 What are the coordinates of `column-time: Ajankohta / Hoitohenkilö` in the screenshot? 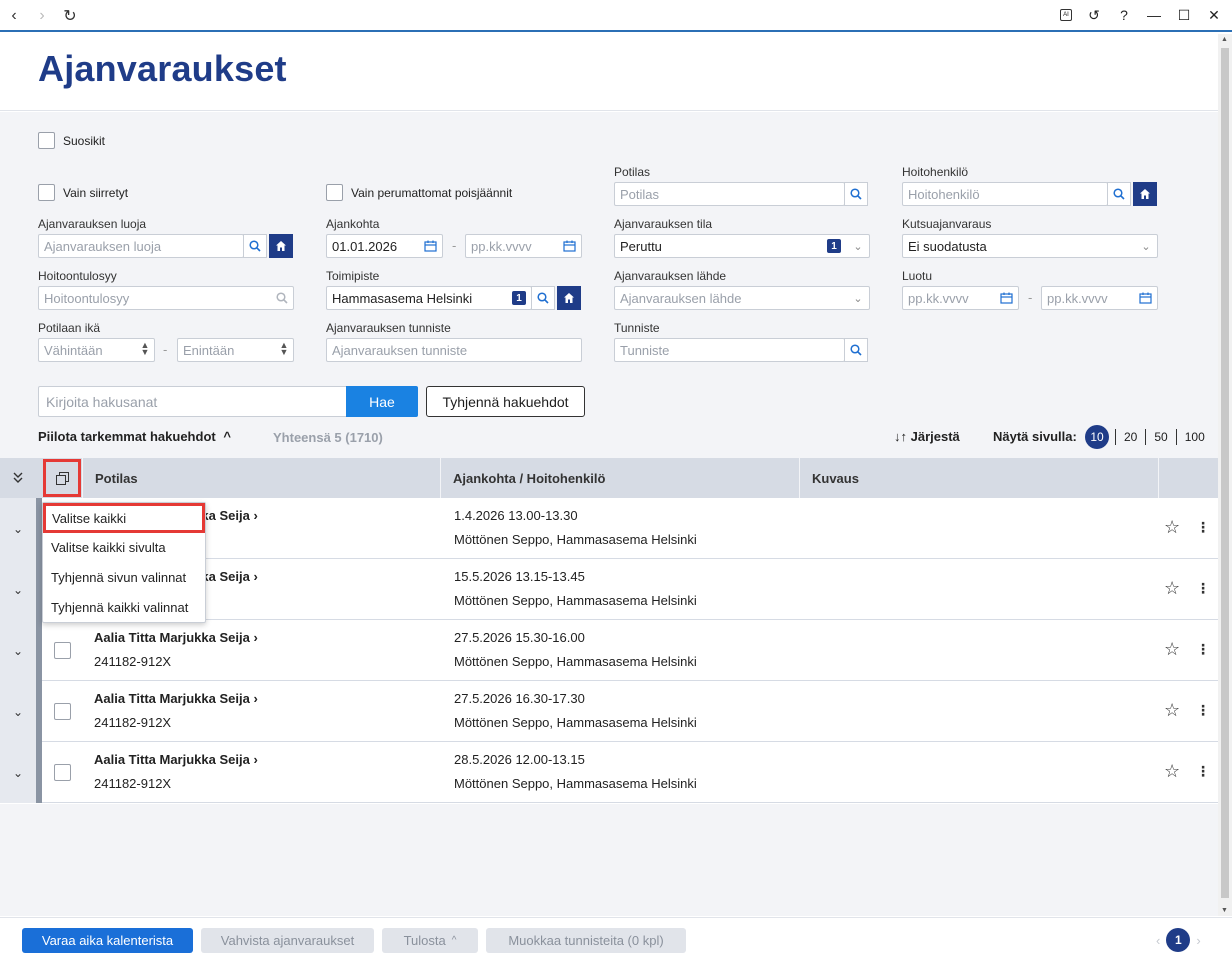 It's located at (619, 478).